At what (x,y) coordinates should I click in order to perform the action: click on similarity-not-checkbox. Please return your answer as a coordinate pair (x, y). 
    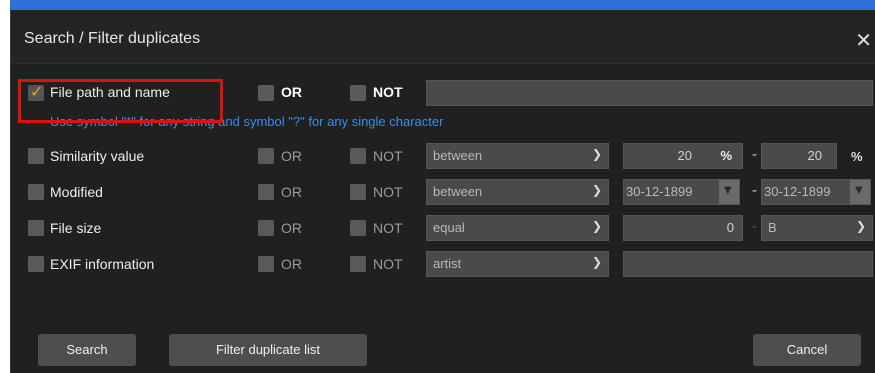
    Looking at the image, I should click on (358, 156).